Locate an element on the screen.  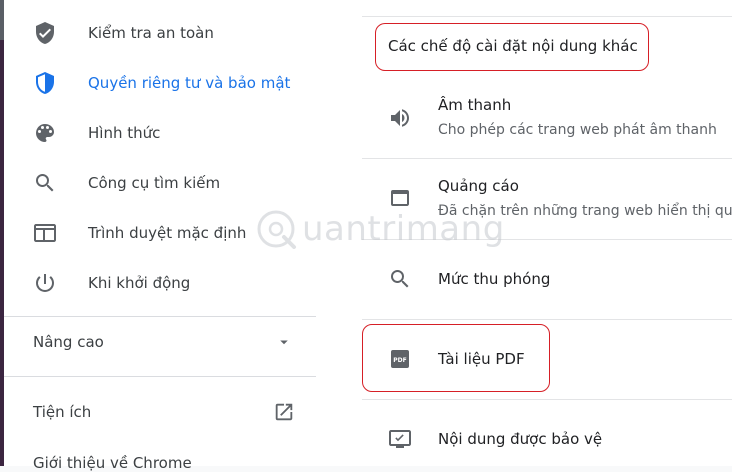
setting-subtitle: Cho phép các trang web phát âm thanh is located at coordinates (577, 130).